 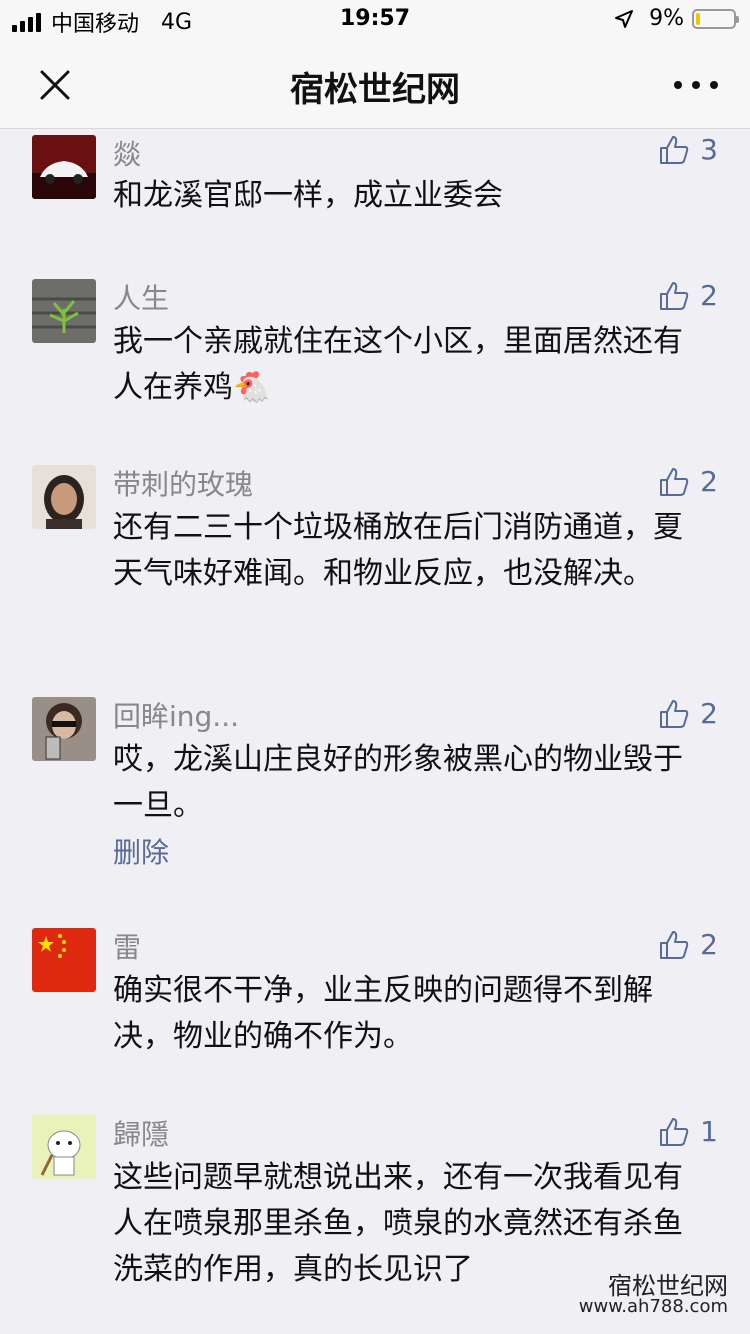 I want to click on comment-text: 还有二三十个垃圾桶放在后门消防通道，夏天气味好难闻。和物业反应，也没解决。, so click(x=398, y=550).